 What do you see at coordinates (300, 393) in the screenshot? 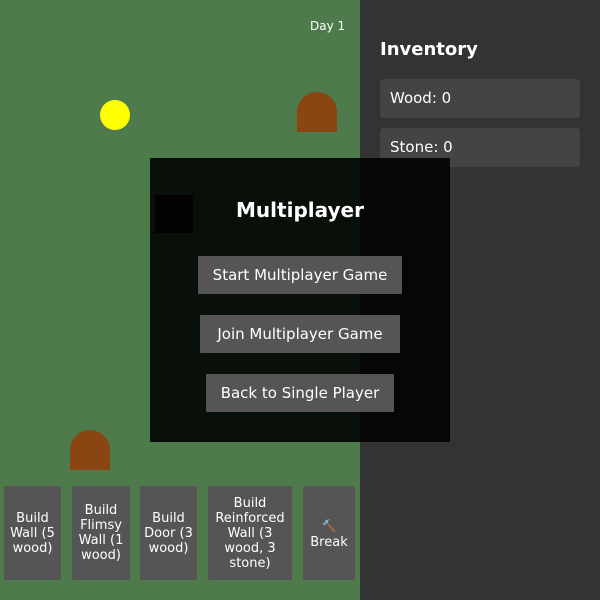
I see `back-to-single-player-button: Back to Single Player` at bounding box center [300, 393].